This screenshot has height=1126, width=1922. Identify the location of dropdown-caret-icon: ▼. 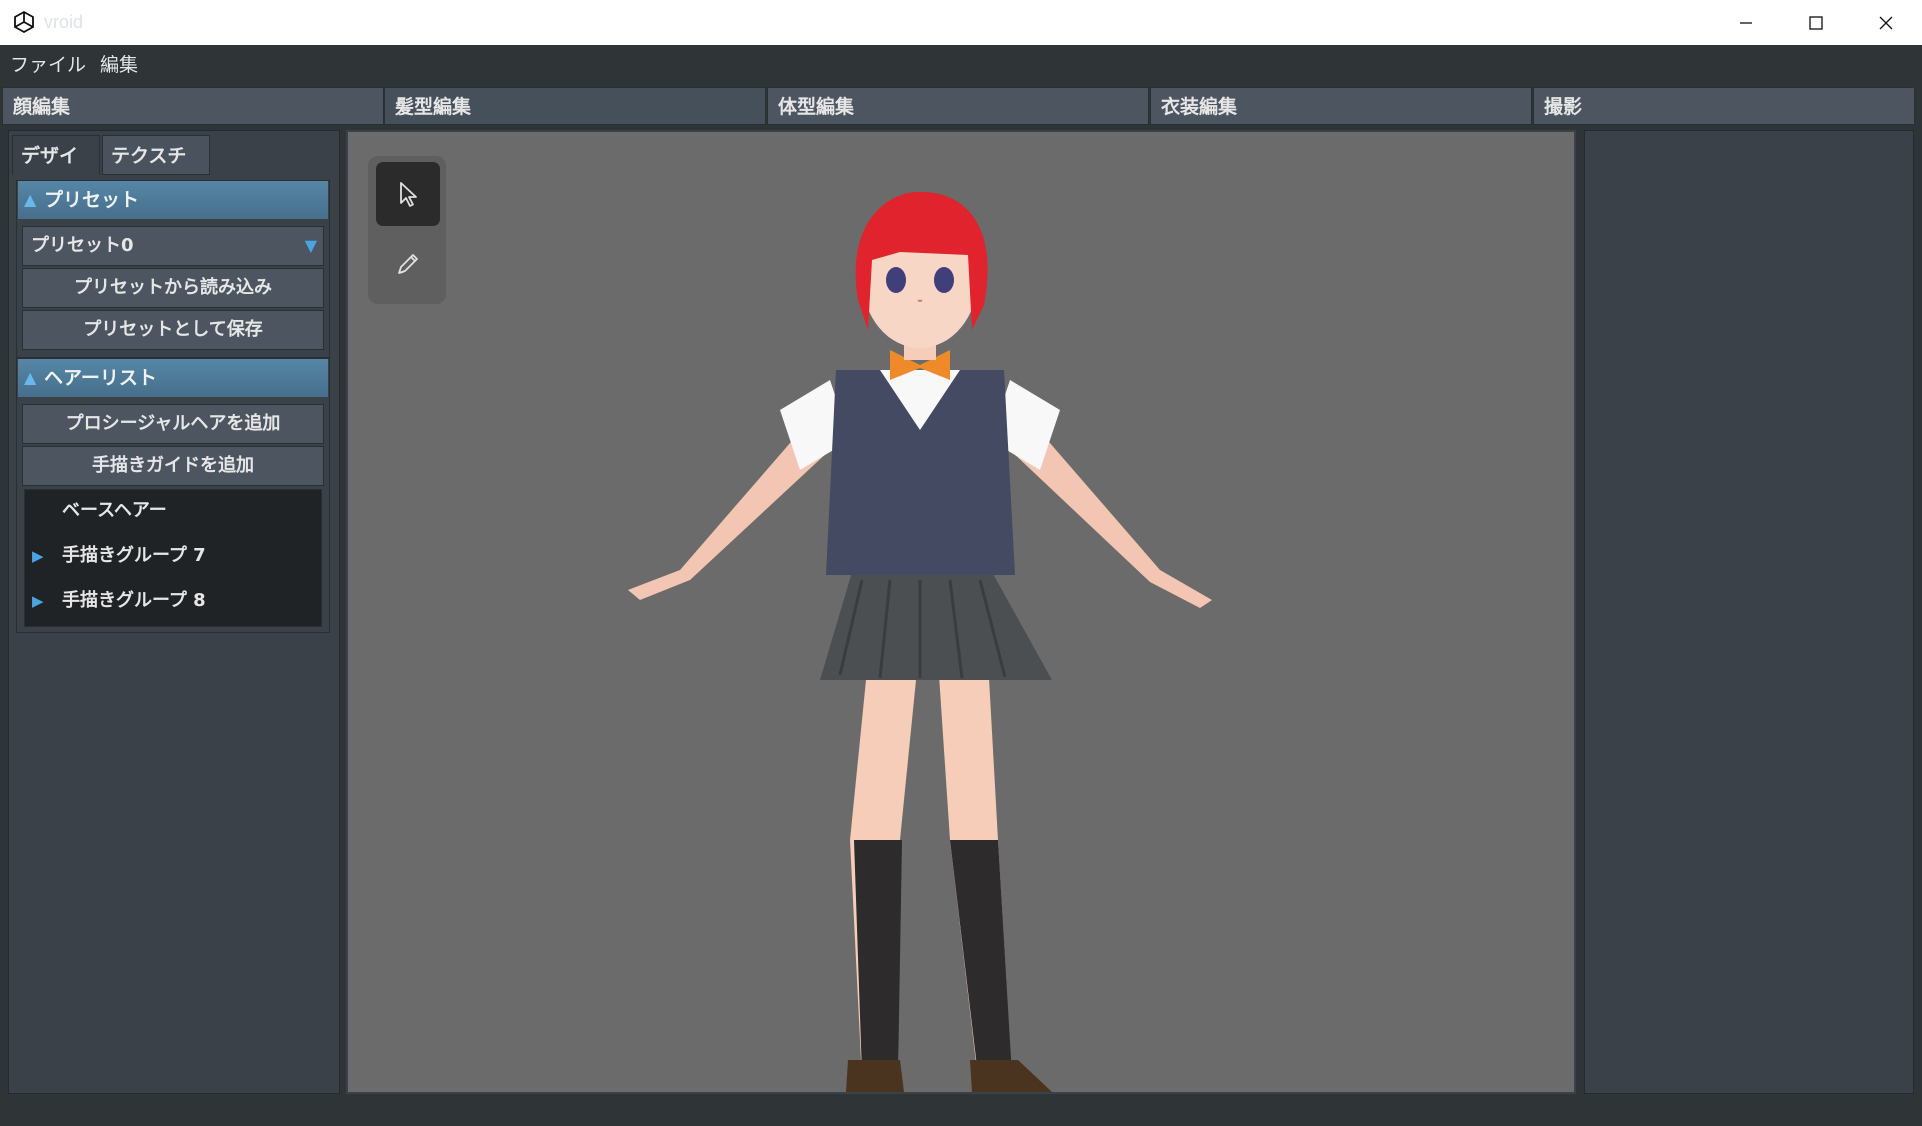
(310, 245).